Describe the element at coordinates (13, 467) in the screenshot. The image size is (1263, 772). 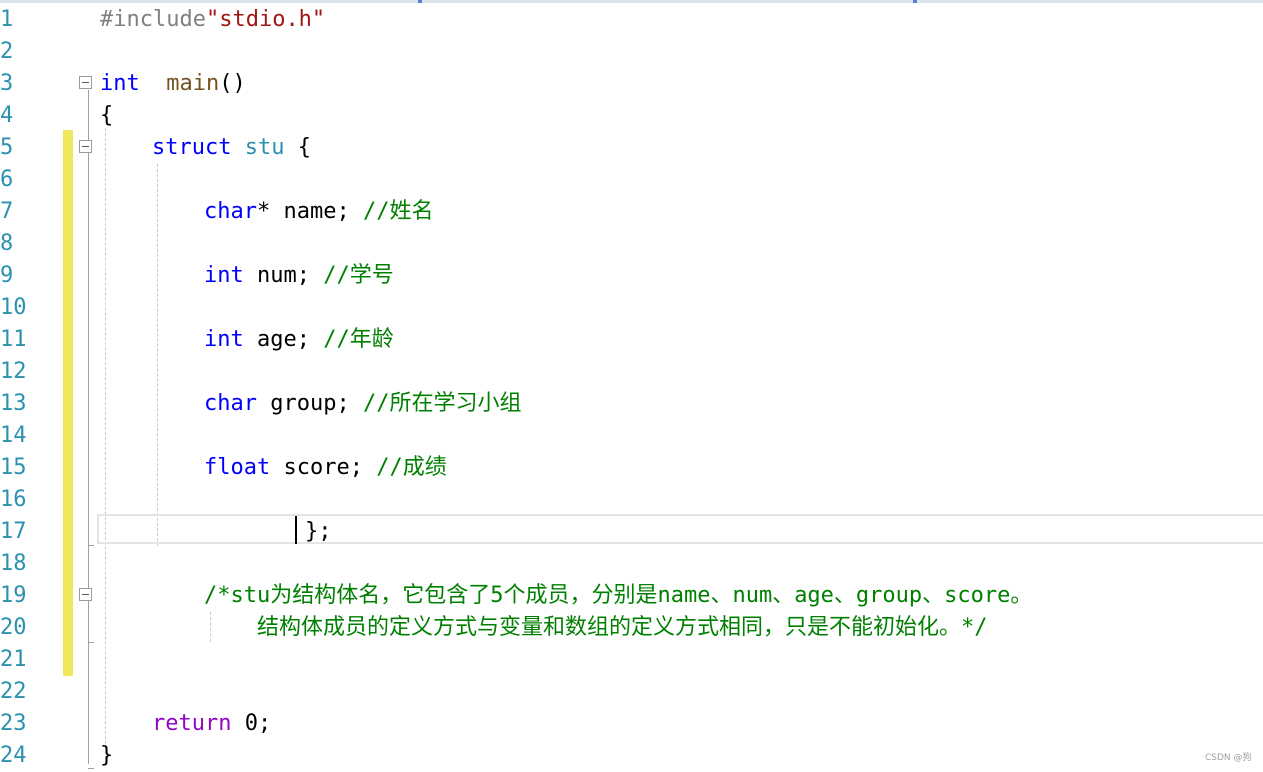
I see `line-number: 15` at that location.